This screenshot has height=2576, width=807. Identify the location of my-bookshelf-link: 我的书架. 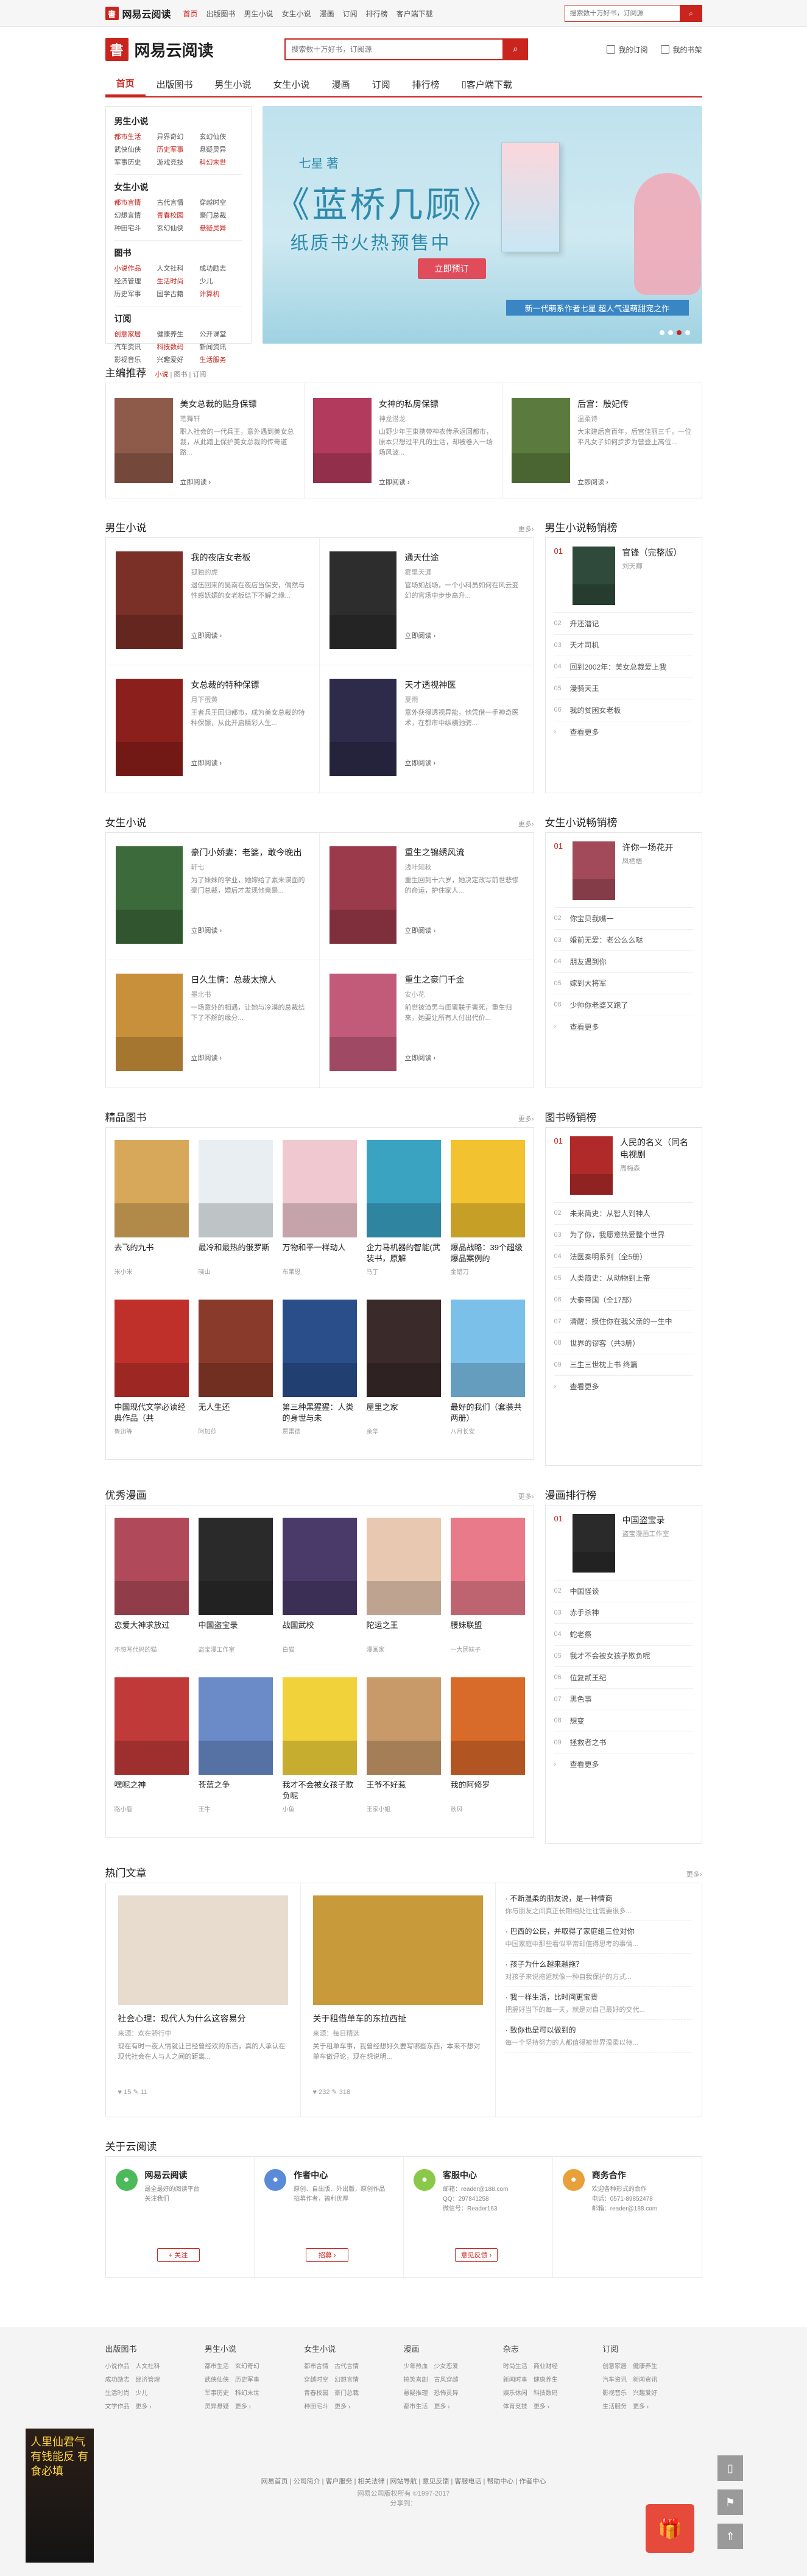
(682, 49).